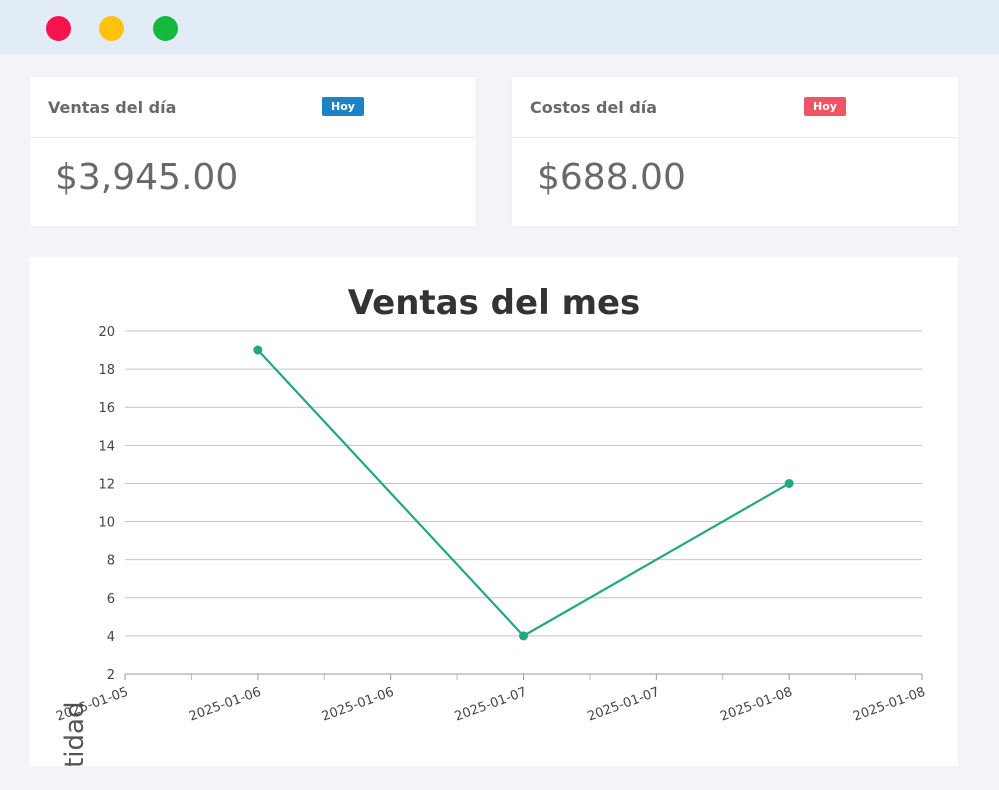 This screenshot has width=999, height=790. What do you see at coordinates (111, 675) in the screenshot?
I see `y-tick-label: 2` at bounding box center [111, 675].